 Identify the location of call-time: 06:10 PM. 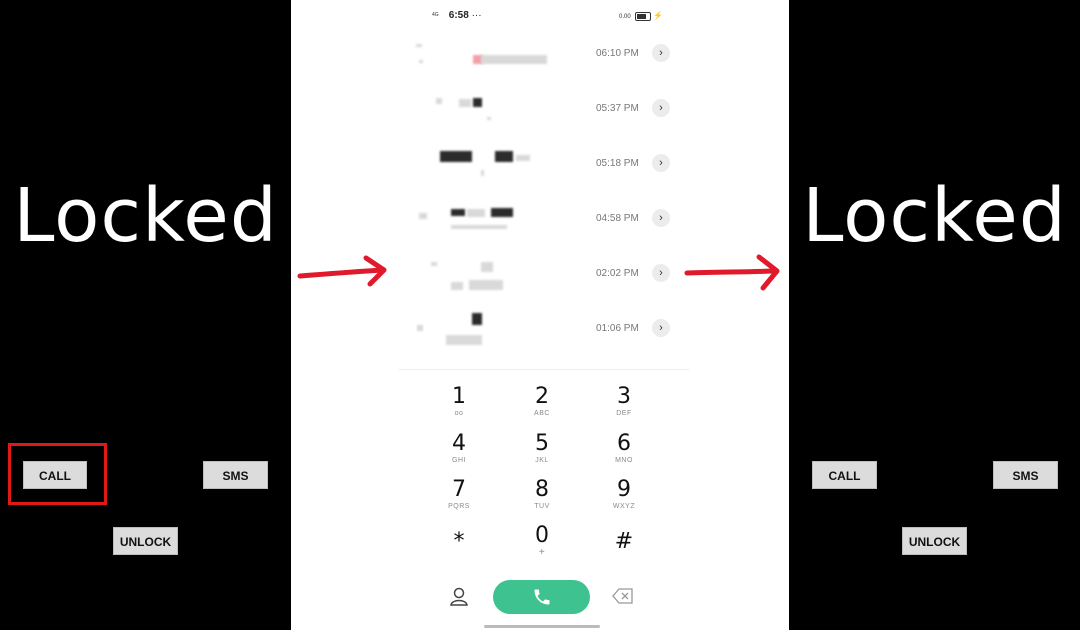
(617, 53).